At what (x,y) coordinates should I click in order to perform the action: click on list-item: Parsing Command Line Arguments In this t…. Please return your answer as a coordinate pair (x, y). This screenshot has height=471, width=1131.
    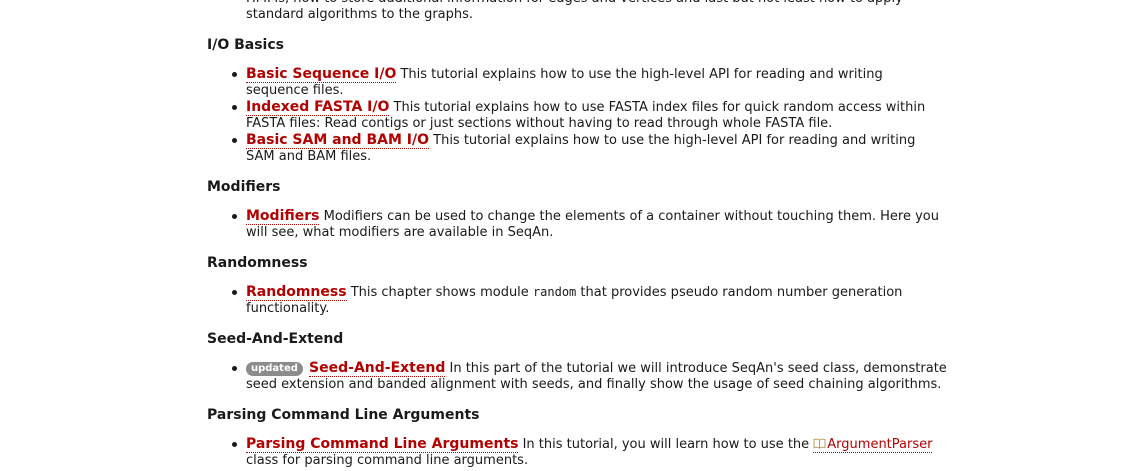
    Looking at the image, I should click on (589, 452).